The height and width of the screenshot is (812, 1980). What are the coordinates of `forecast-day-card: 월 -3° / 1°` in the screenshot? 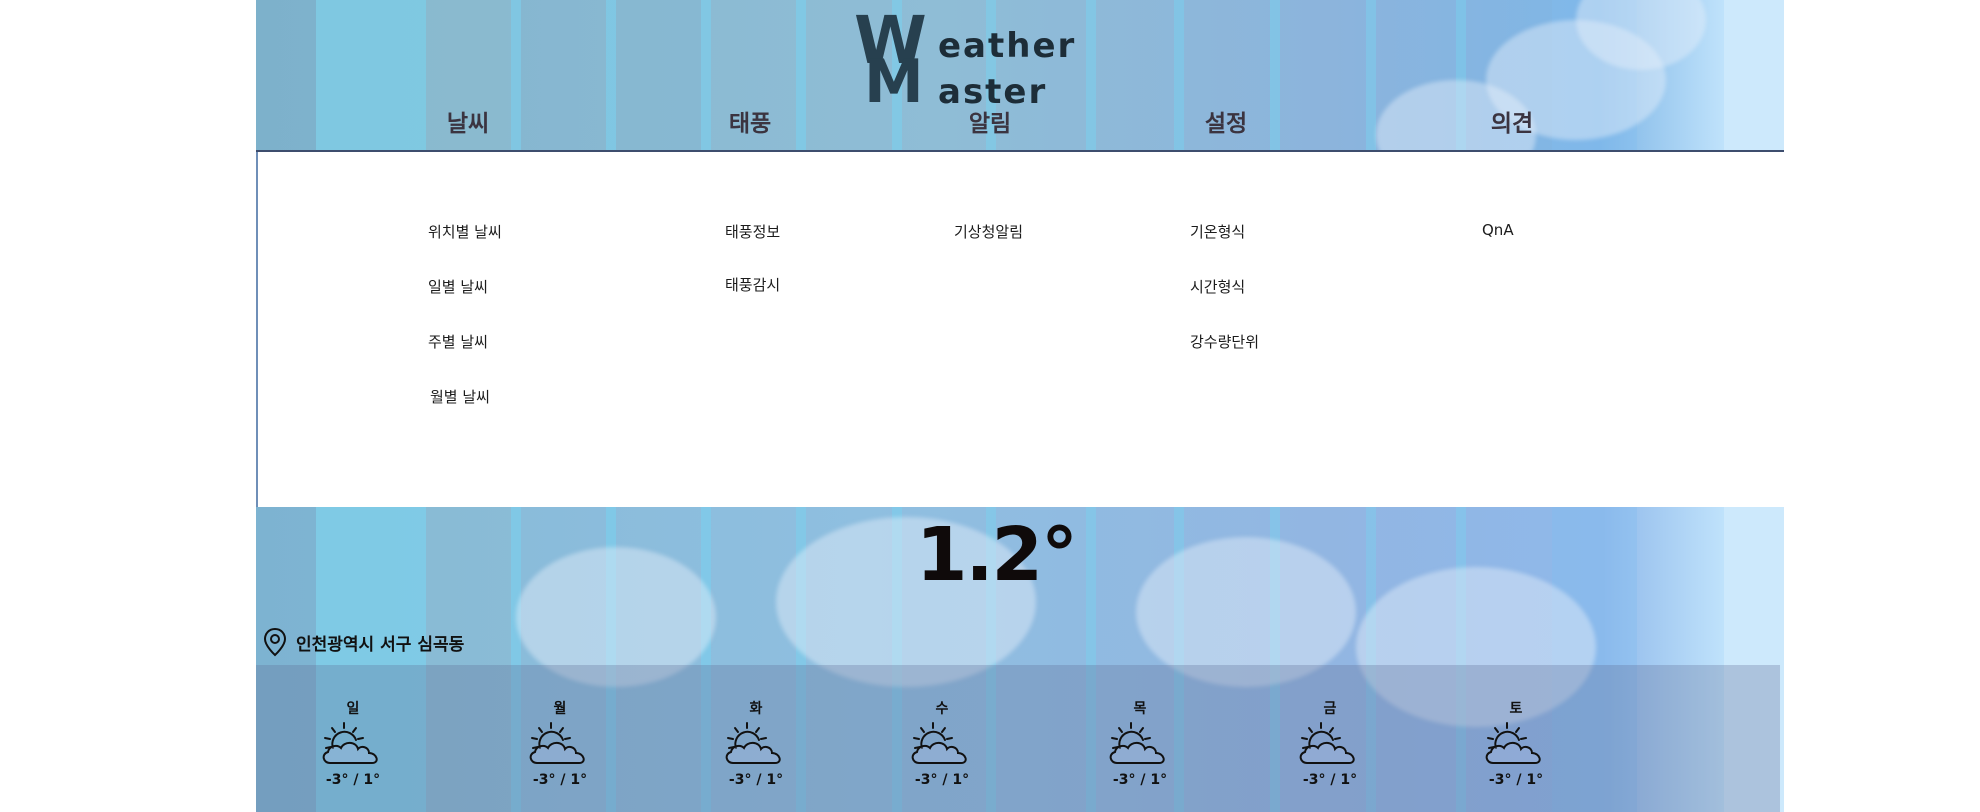 It's located at (560, 726).